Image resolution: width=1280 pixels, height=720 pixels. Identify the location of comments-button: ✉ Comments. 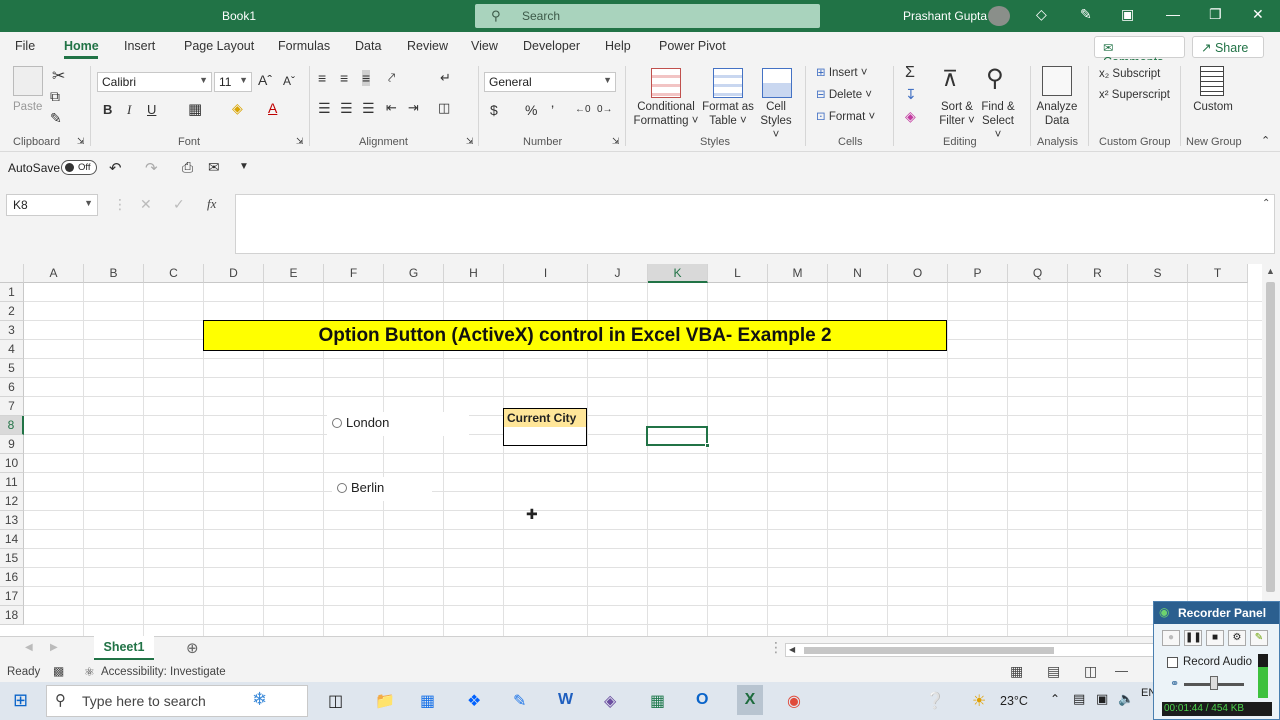
(1139, 52).